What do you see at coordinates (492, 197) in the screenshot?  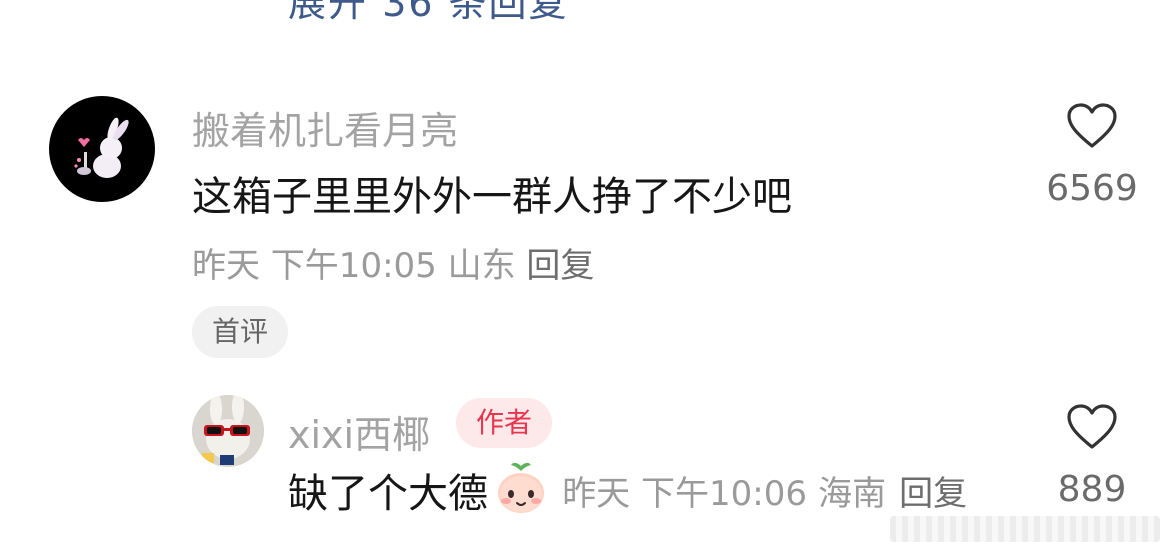 I see `comment-text: 这箱子里里外外一群人挣了不少吧` at bounding box center [492, 197].